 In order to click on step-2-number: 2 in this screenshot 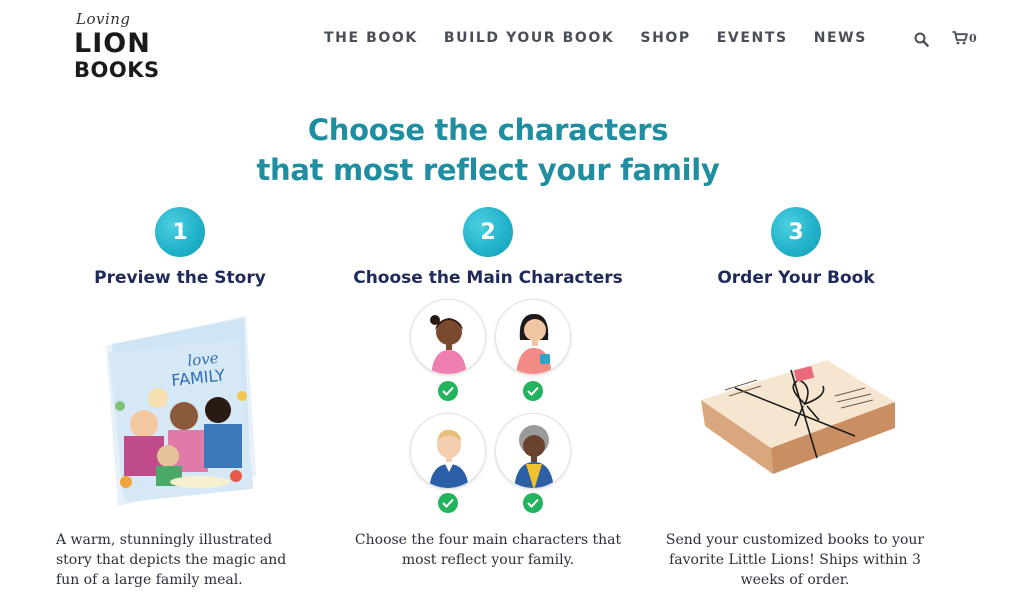, I will do `click(488, 232)`.